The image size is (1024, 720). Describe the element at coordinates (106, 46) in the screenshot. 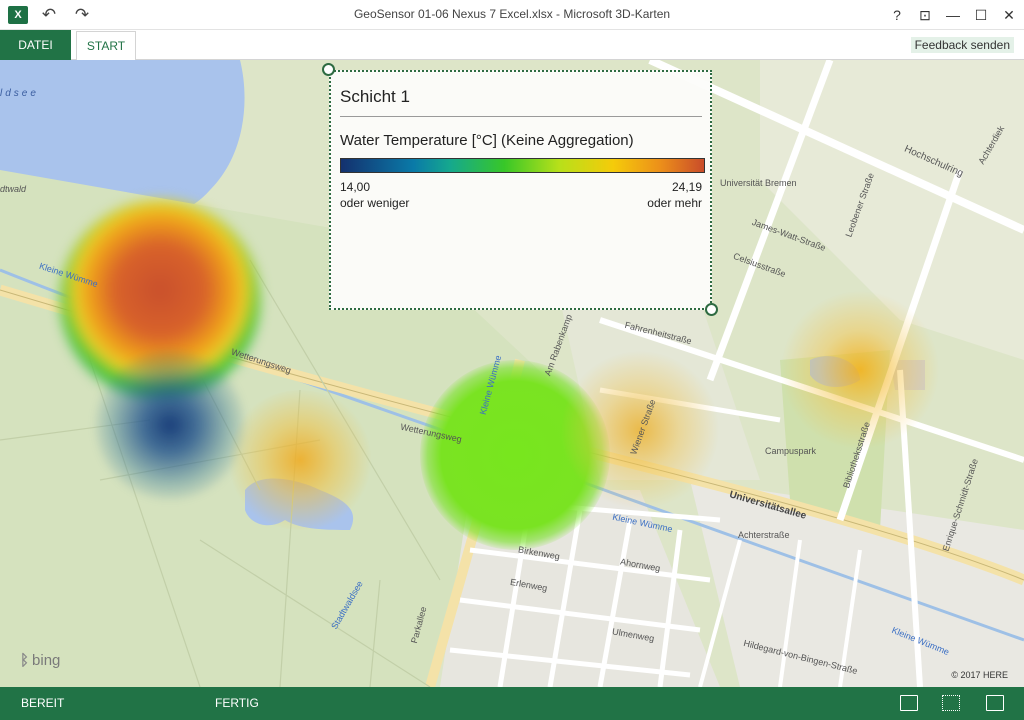

I see `tab-start: START` at that location.